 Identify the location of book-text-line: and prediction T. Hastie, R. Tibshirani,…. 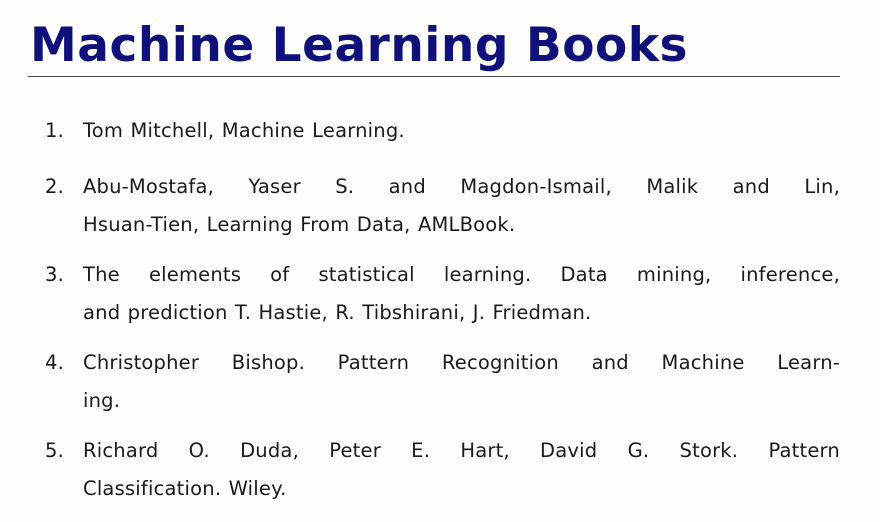
(337, 312).